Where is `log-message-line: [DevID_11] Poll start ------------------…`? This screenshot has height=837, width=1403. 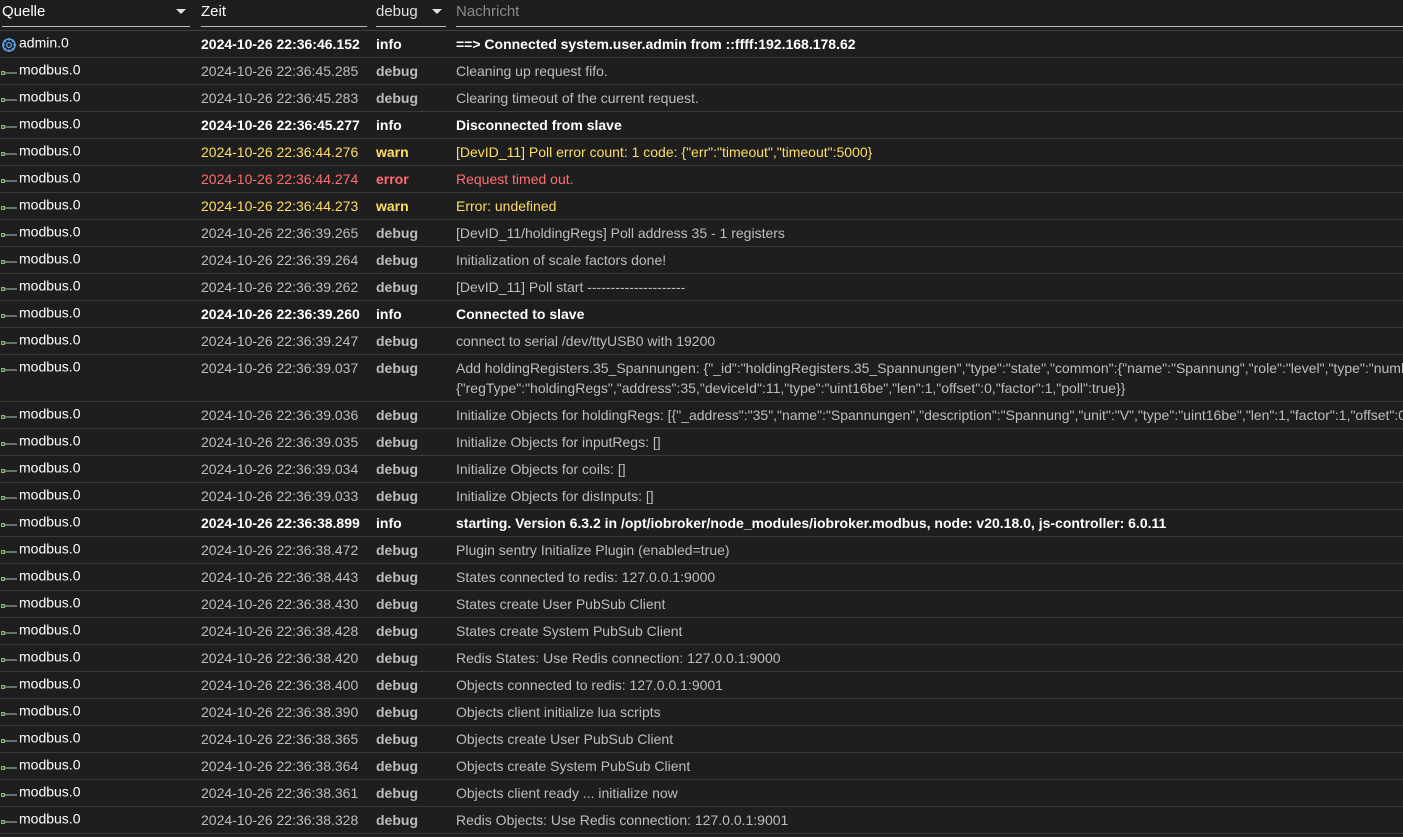
log-message-line: [DevID_11] Poll start ------------------… is located at coordinates (571, 287).